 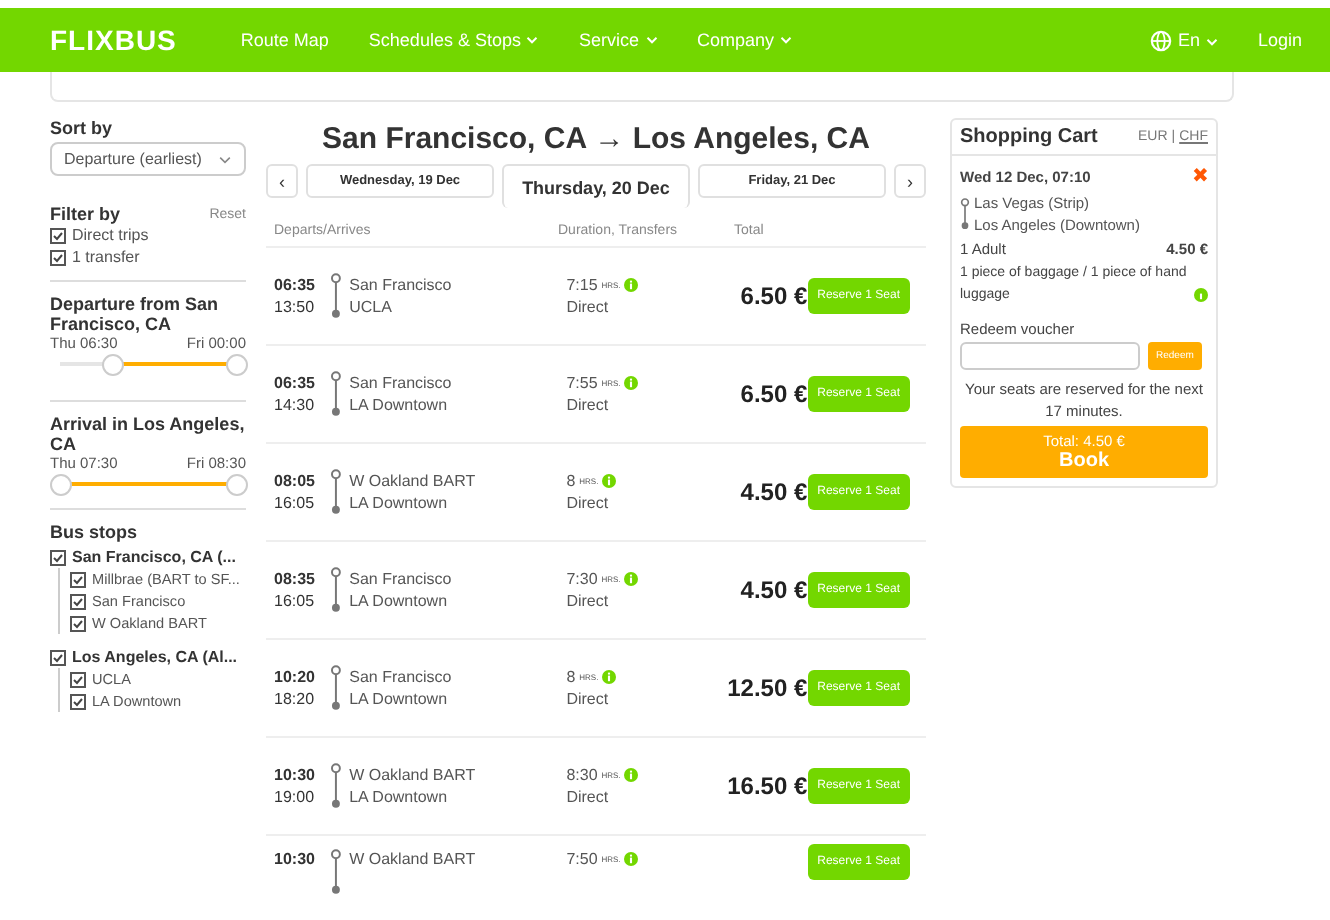 I want to click on duration: 7:50, so click(x=582, y=859).